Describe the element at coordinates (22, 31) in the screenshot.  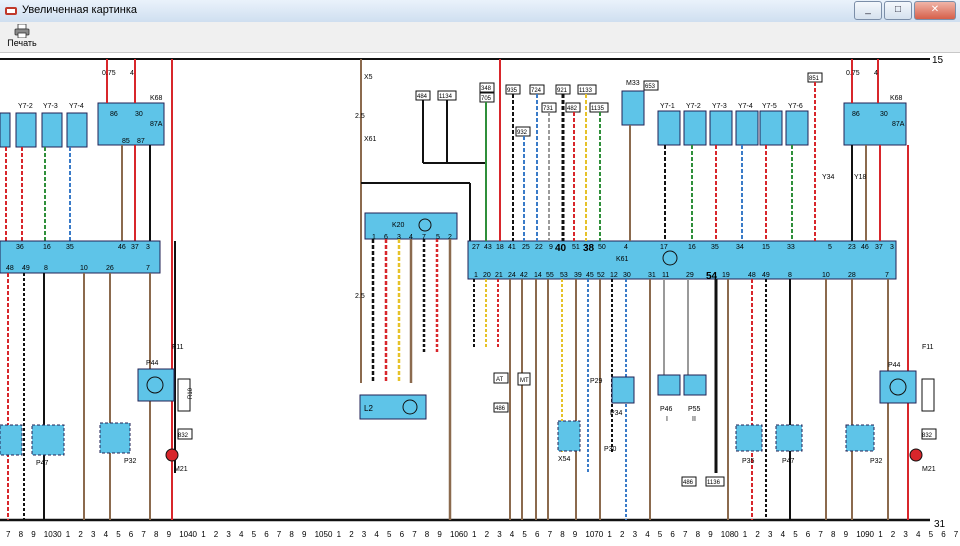
I see `printer-icon` at that location.